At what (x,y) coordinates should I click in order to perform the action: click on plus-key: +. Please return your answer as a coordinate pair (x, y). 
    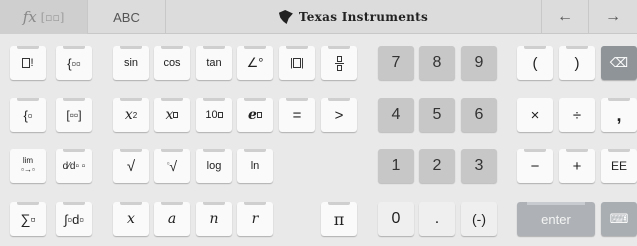
    Looking at the image, I should click on (577, 166).